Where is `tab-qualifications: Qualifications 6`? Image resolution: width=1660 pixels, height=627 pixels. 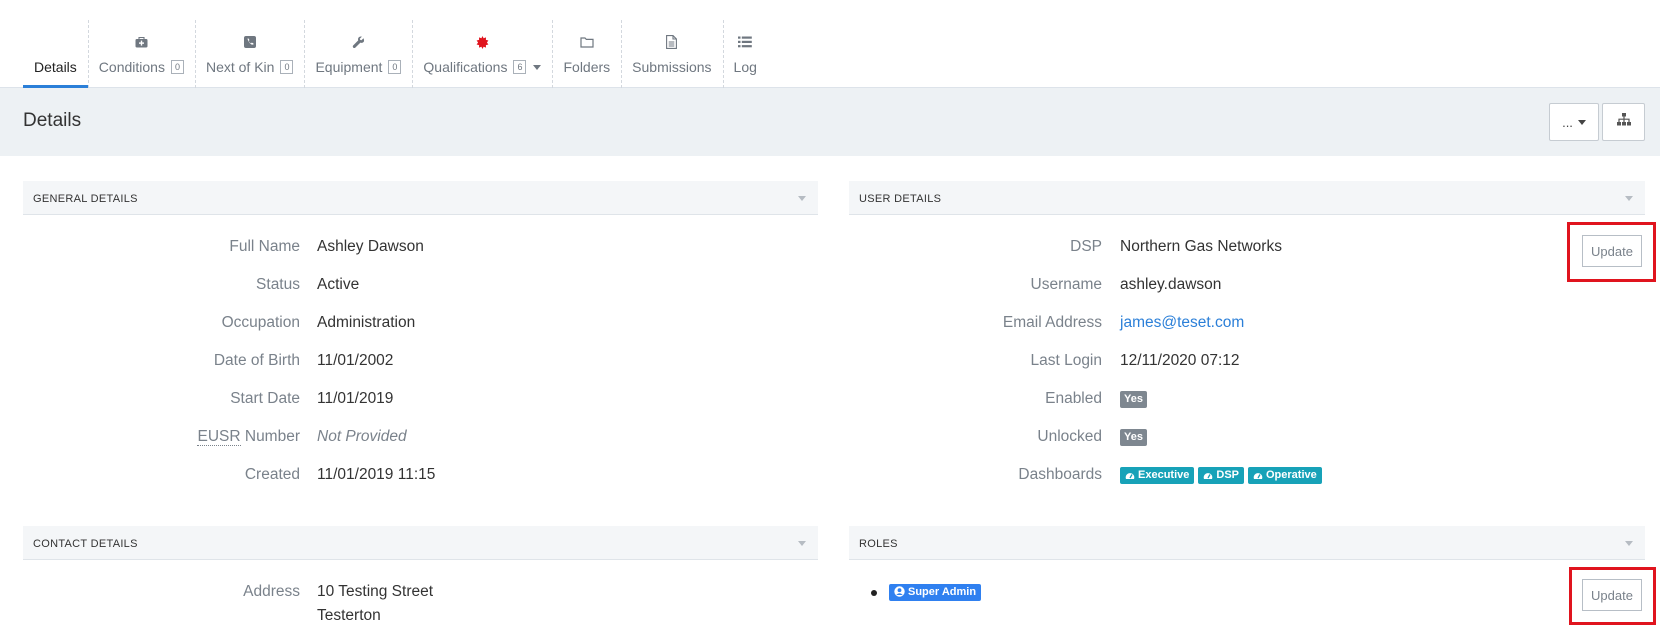 tab-qualifications: Qualifications 6 is located at coordinates (482, 54).